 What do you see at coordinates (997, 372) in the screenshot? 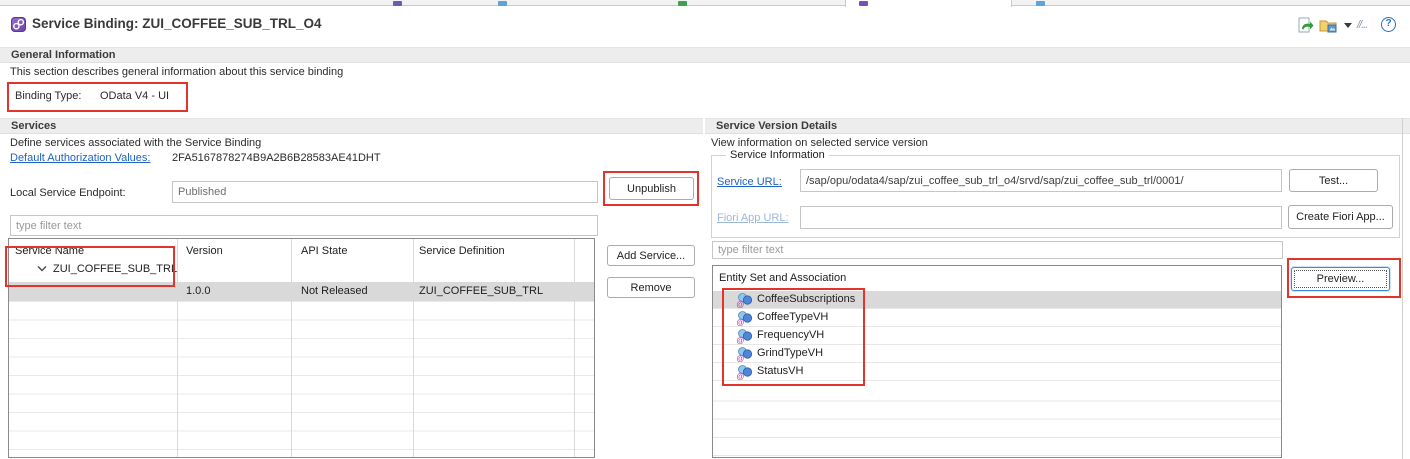
I see `entity-row: @ StatusVH` at bounding box center [997, 372].